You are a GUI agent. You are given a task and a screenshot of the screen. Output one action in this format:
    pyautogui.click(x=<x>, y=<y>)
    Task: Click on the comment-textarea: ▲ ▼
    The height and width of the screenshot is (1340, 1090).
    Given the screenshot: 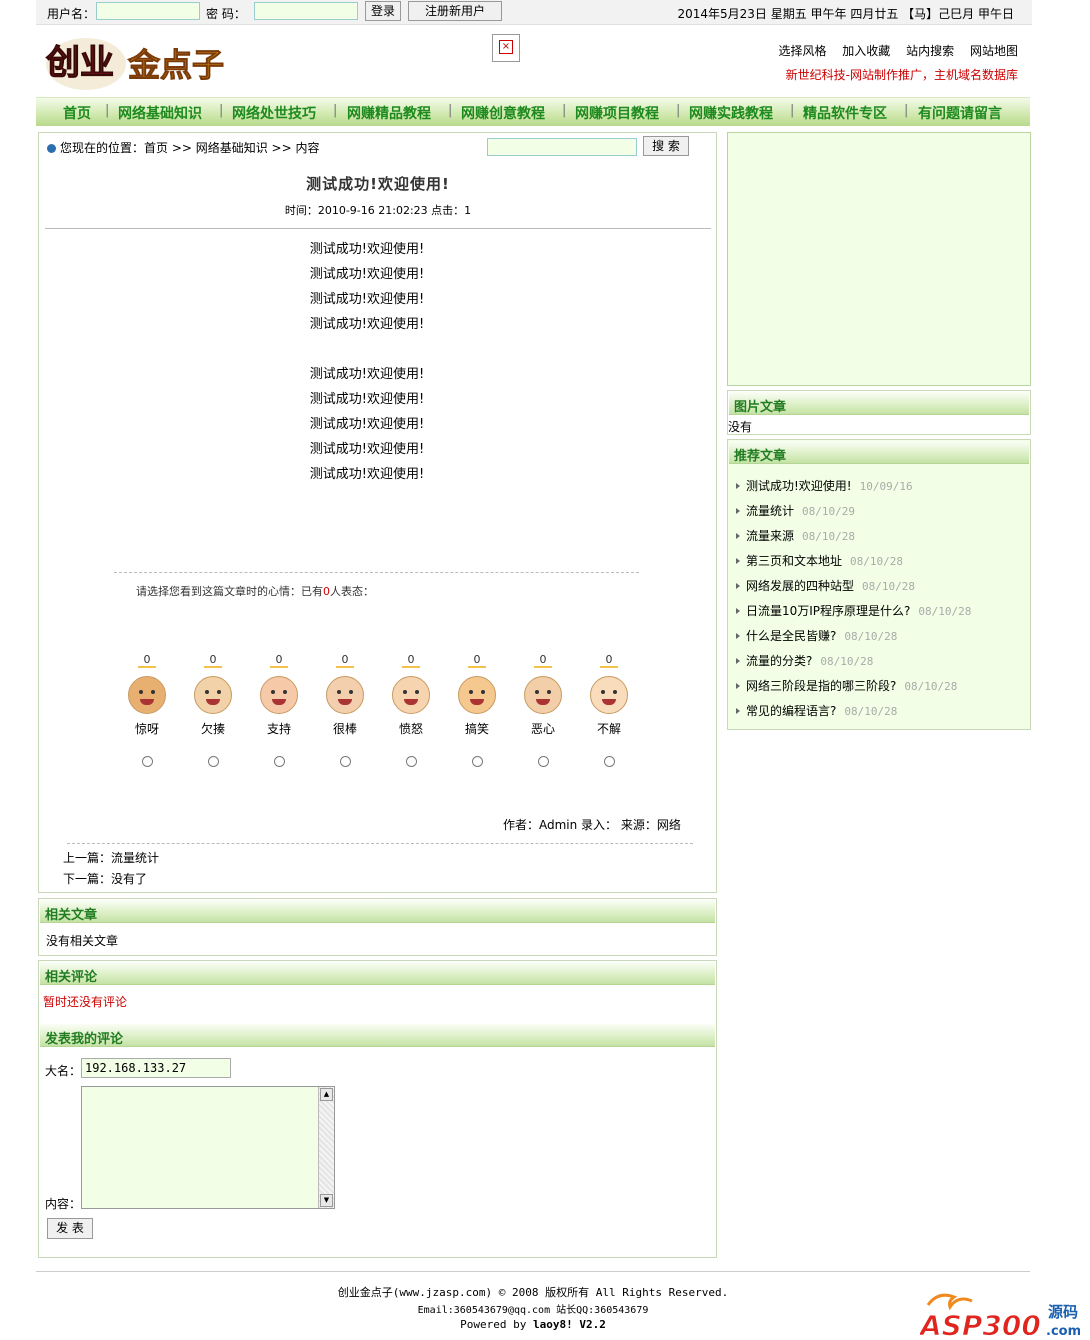 What is the action you would take?
    pyautogui.click(x=208, y=1147)
    